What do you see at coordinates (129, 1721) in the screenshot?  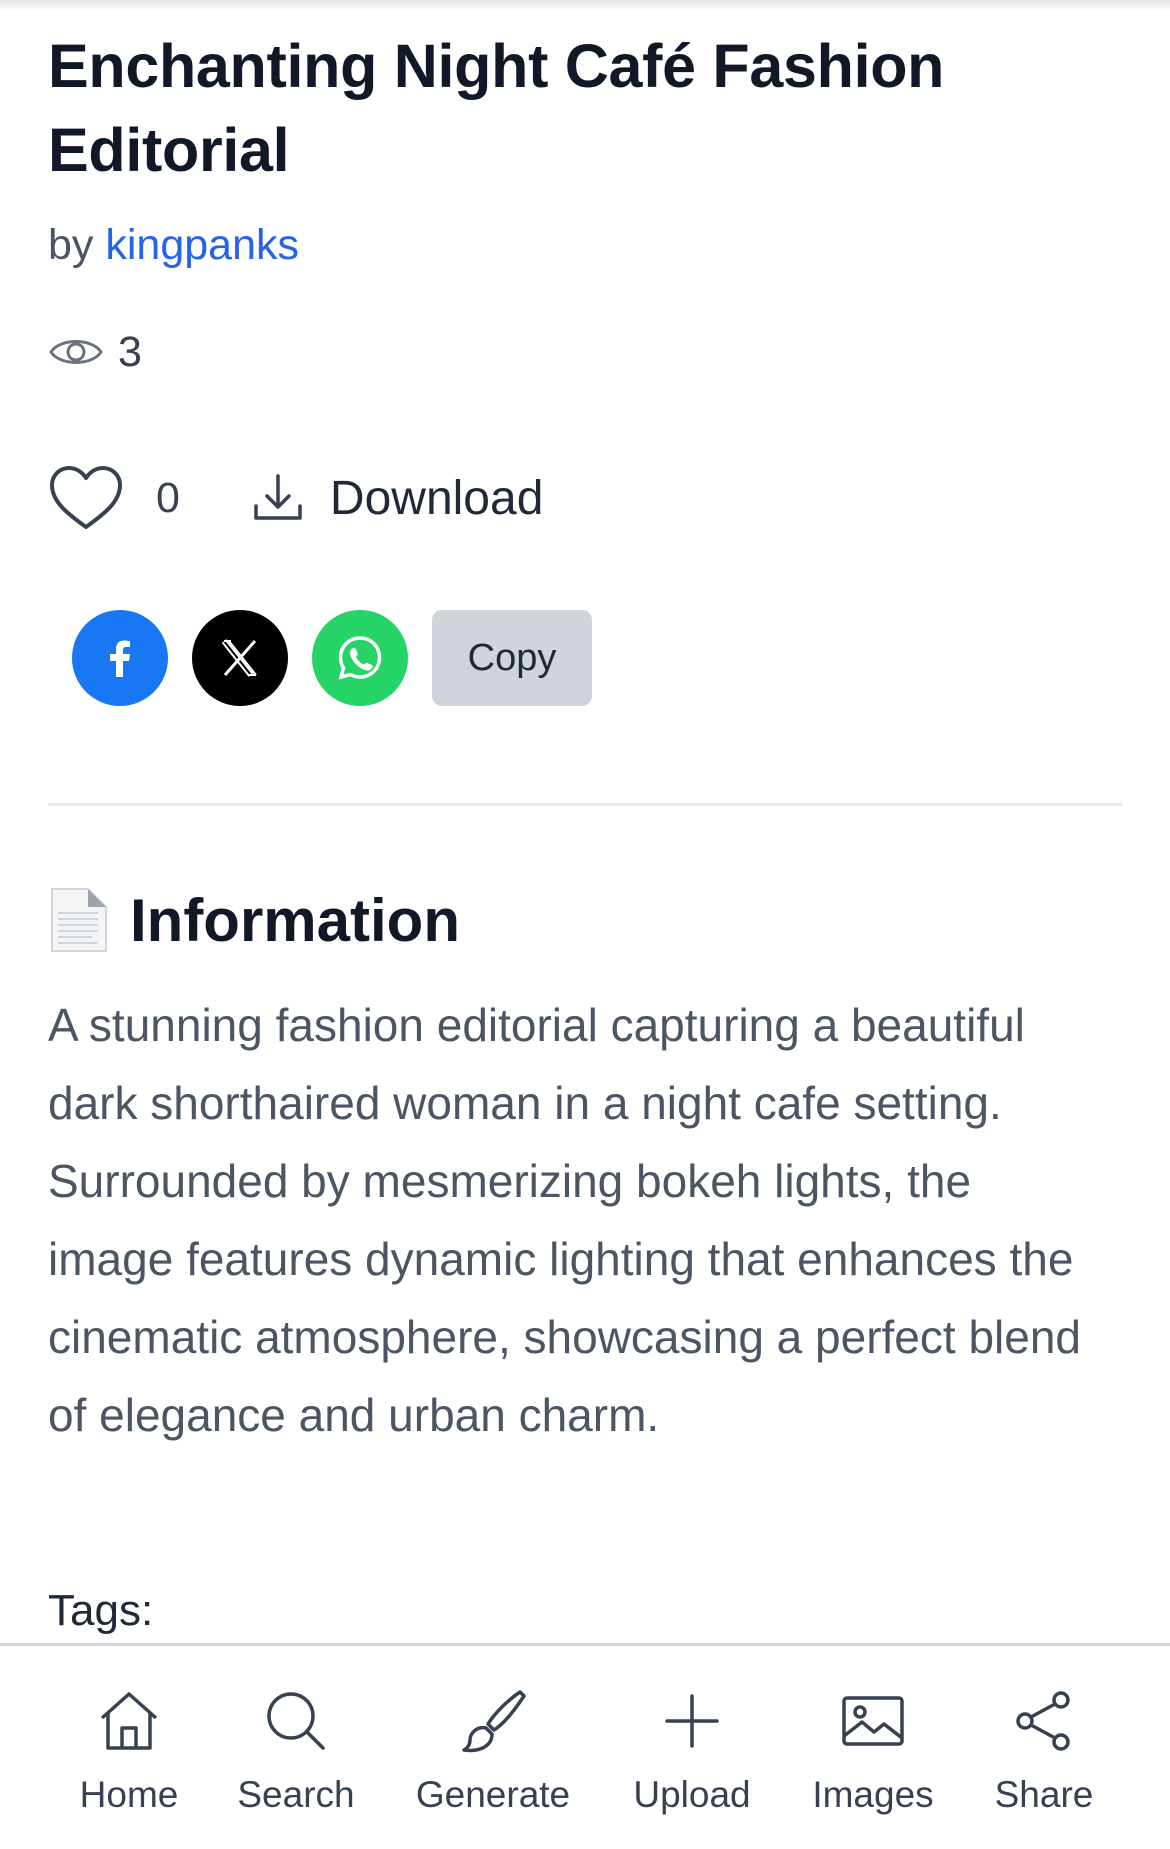 I see `home-icon` at bounding box center [129, 1721].